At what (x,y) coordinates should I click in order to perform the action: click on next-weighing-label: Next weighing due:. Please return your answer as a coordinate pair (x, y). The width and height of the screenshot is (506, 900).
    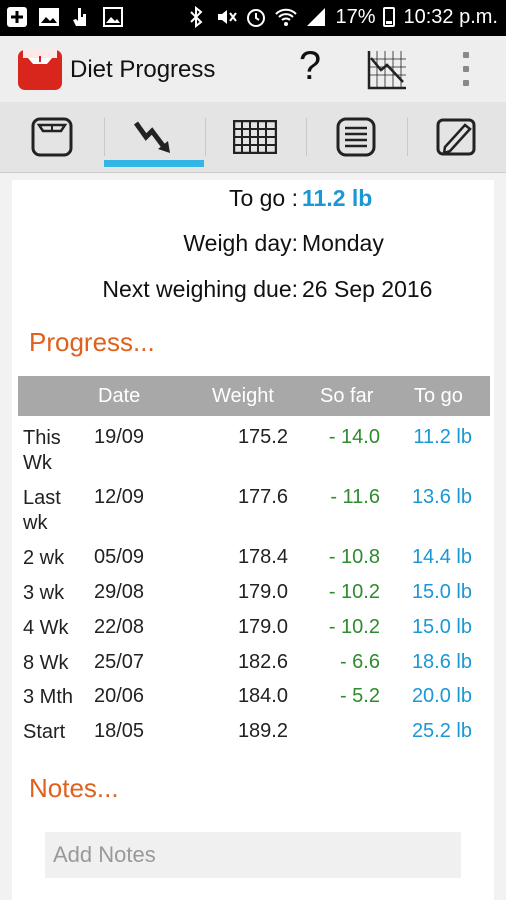
    Looking at the image, I should click on (200, 289).